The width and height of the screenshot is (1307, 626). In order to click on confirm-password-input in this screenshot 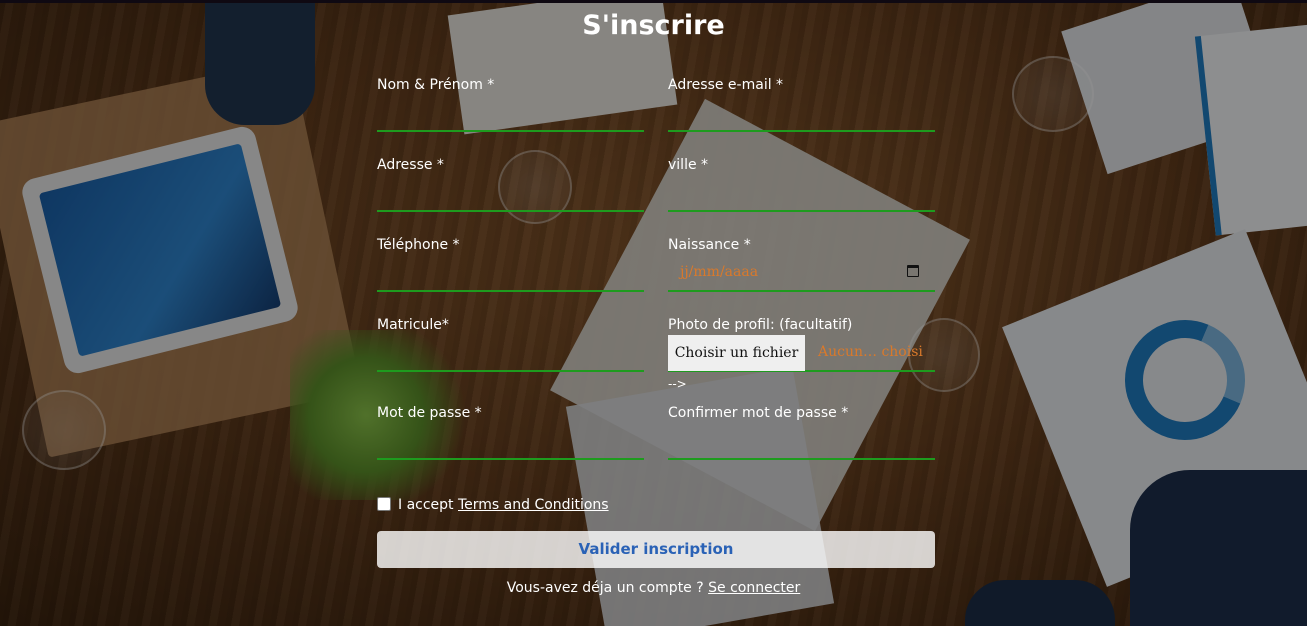, I will do `click(801, 448)`.